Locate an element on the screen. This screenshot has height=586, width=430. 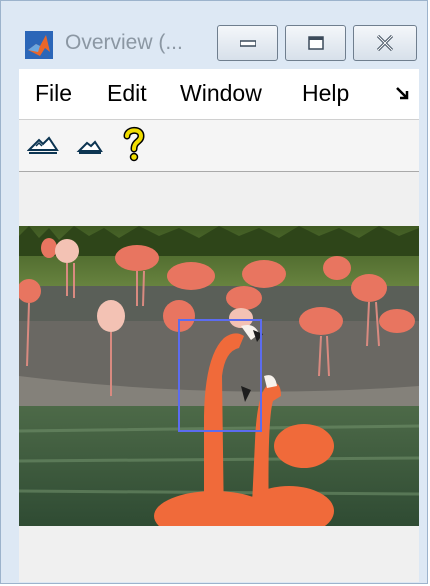
close-icon is located at coordinates (385, 43).